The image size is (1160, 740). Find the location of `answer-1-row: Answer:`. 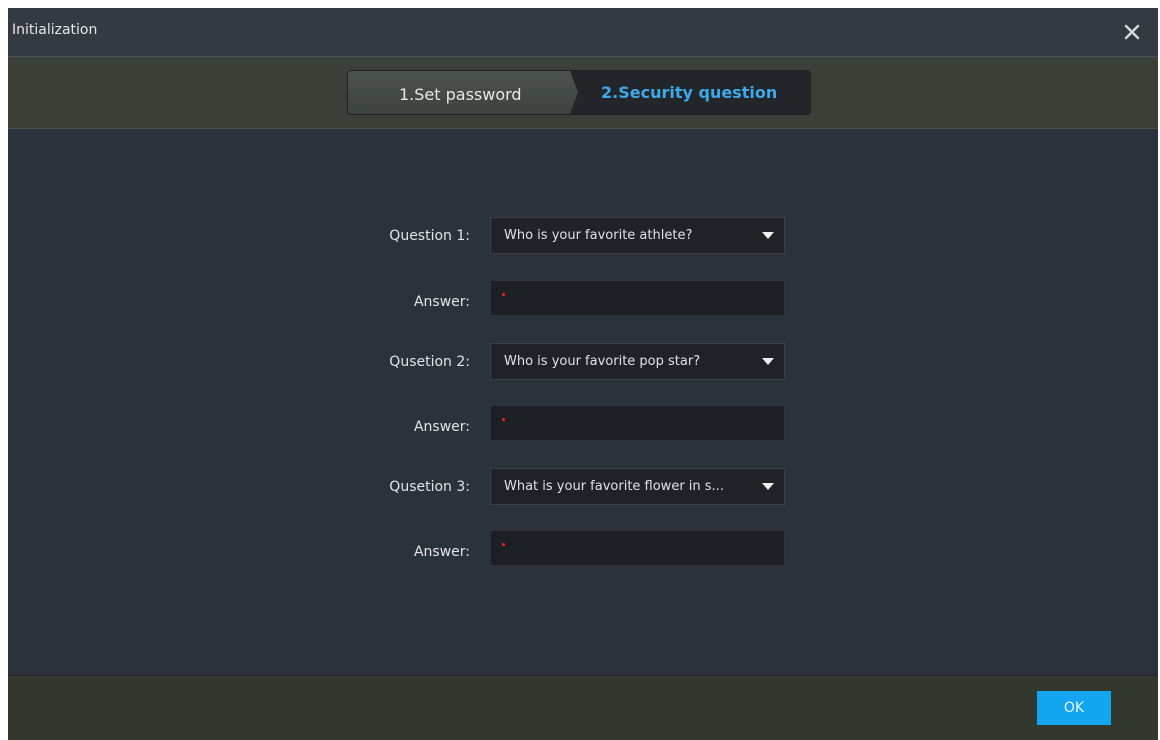

answer-1-row: Answer: is located at coordinates (583, 299).